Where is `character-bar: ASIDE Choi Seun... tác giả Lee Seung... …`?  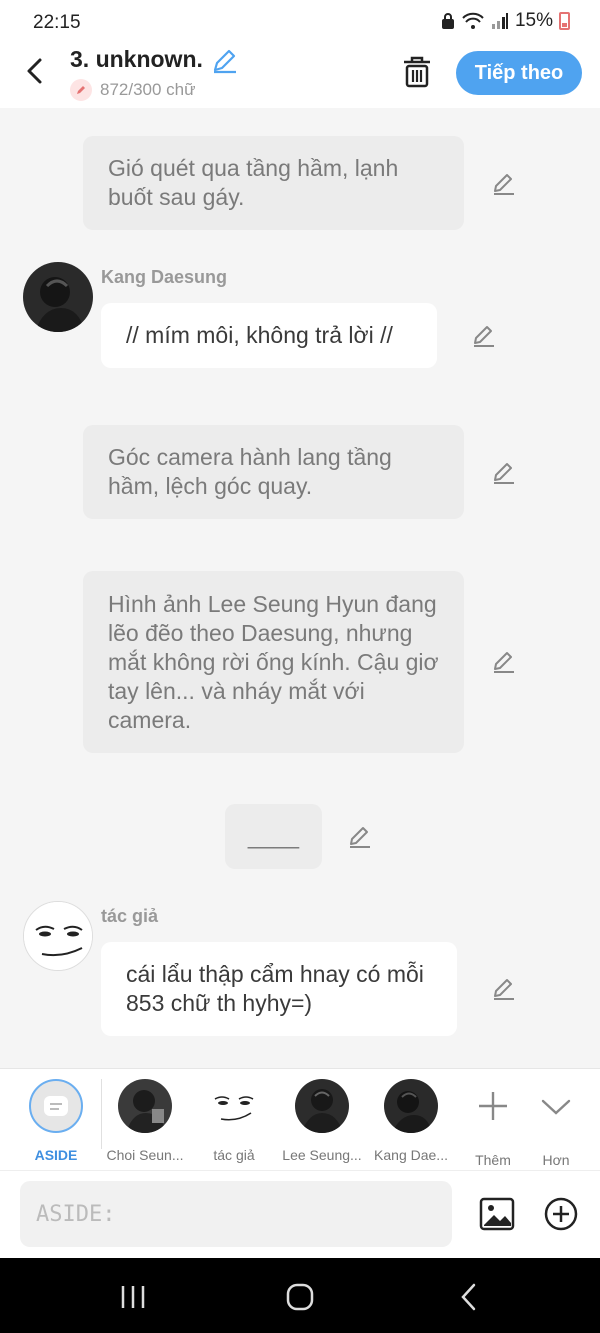
character-bar: ASIDE Choi Seun... tác giả Lee Seung... … is located at coordinates (300, 1119).